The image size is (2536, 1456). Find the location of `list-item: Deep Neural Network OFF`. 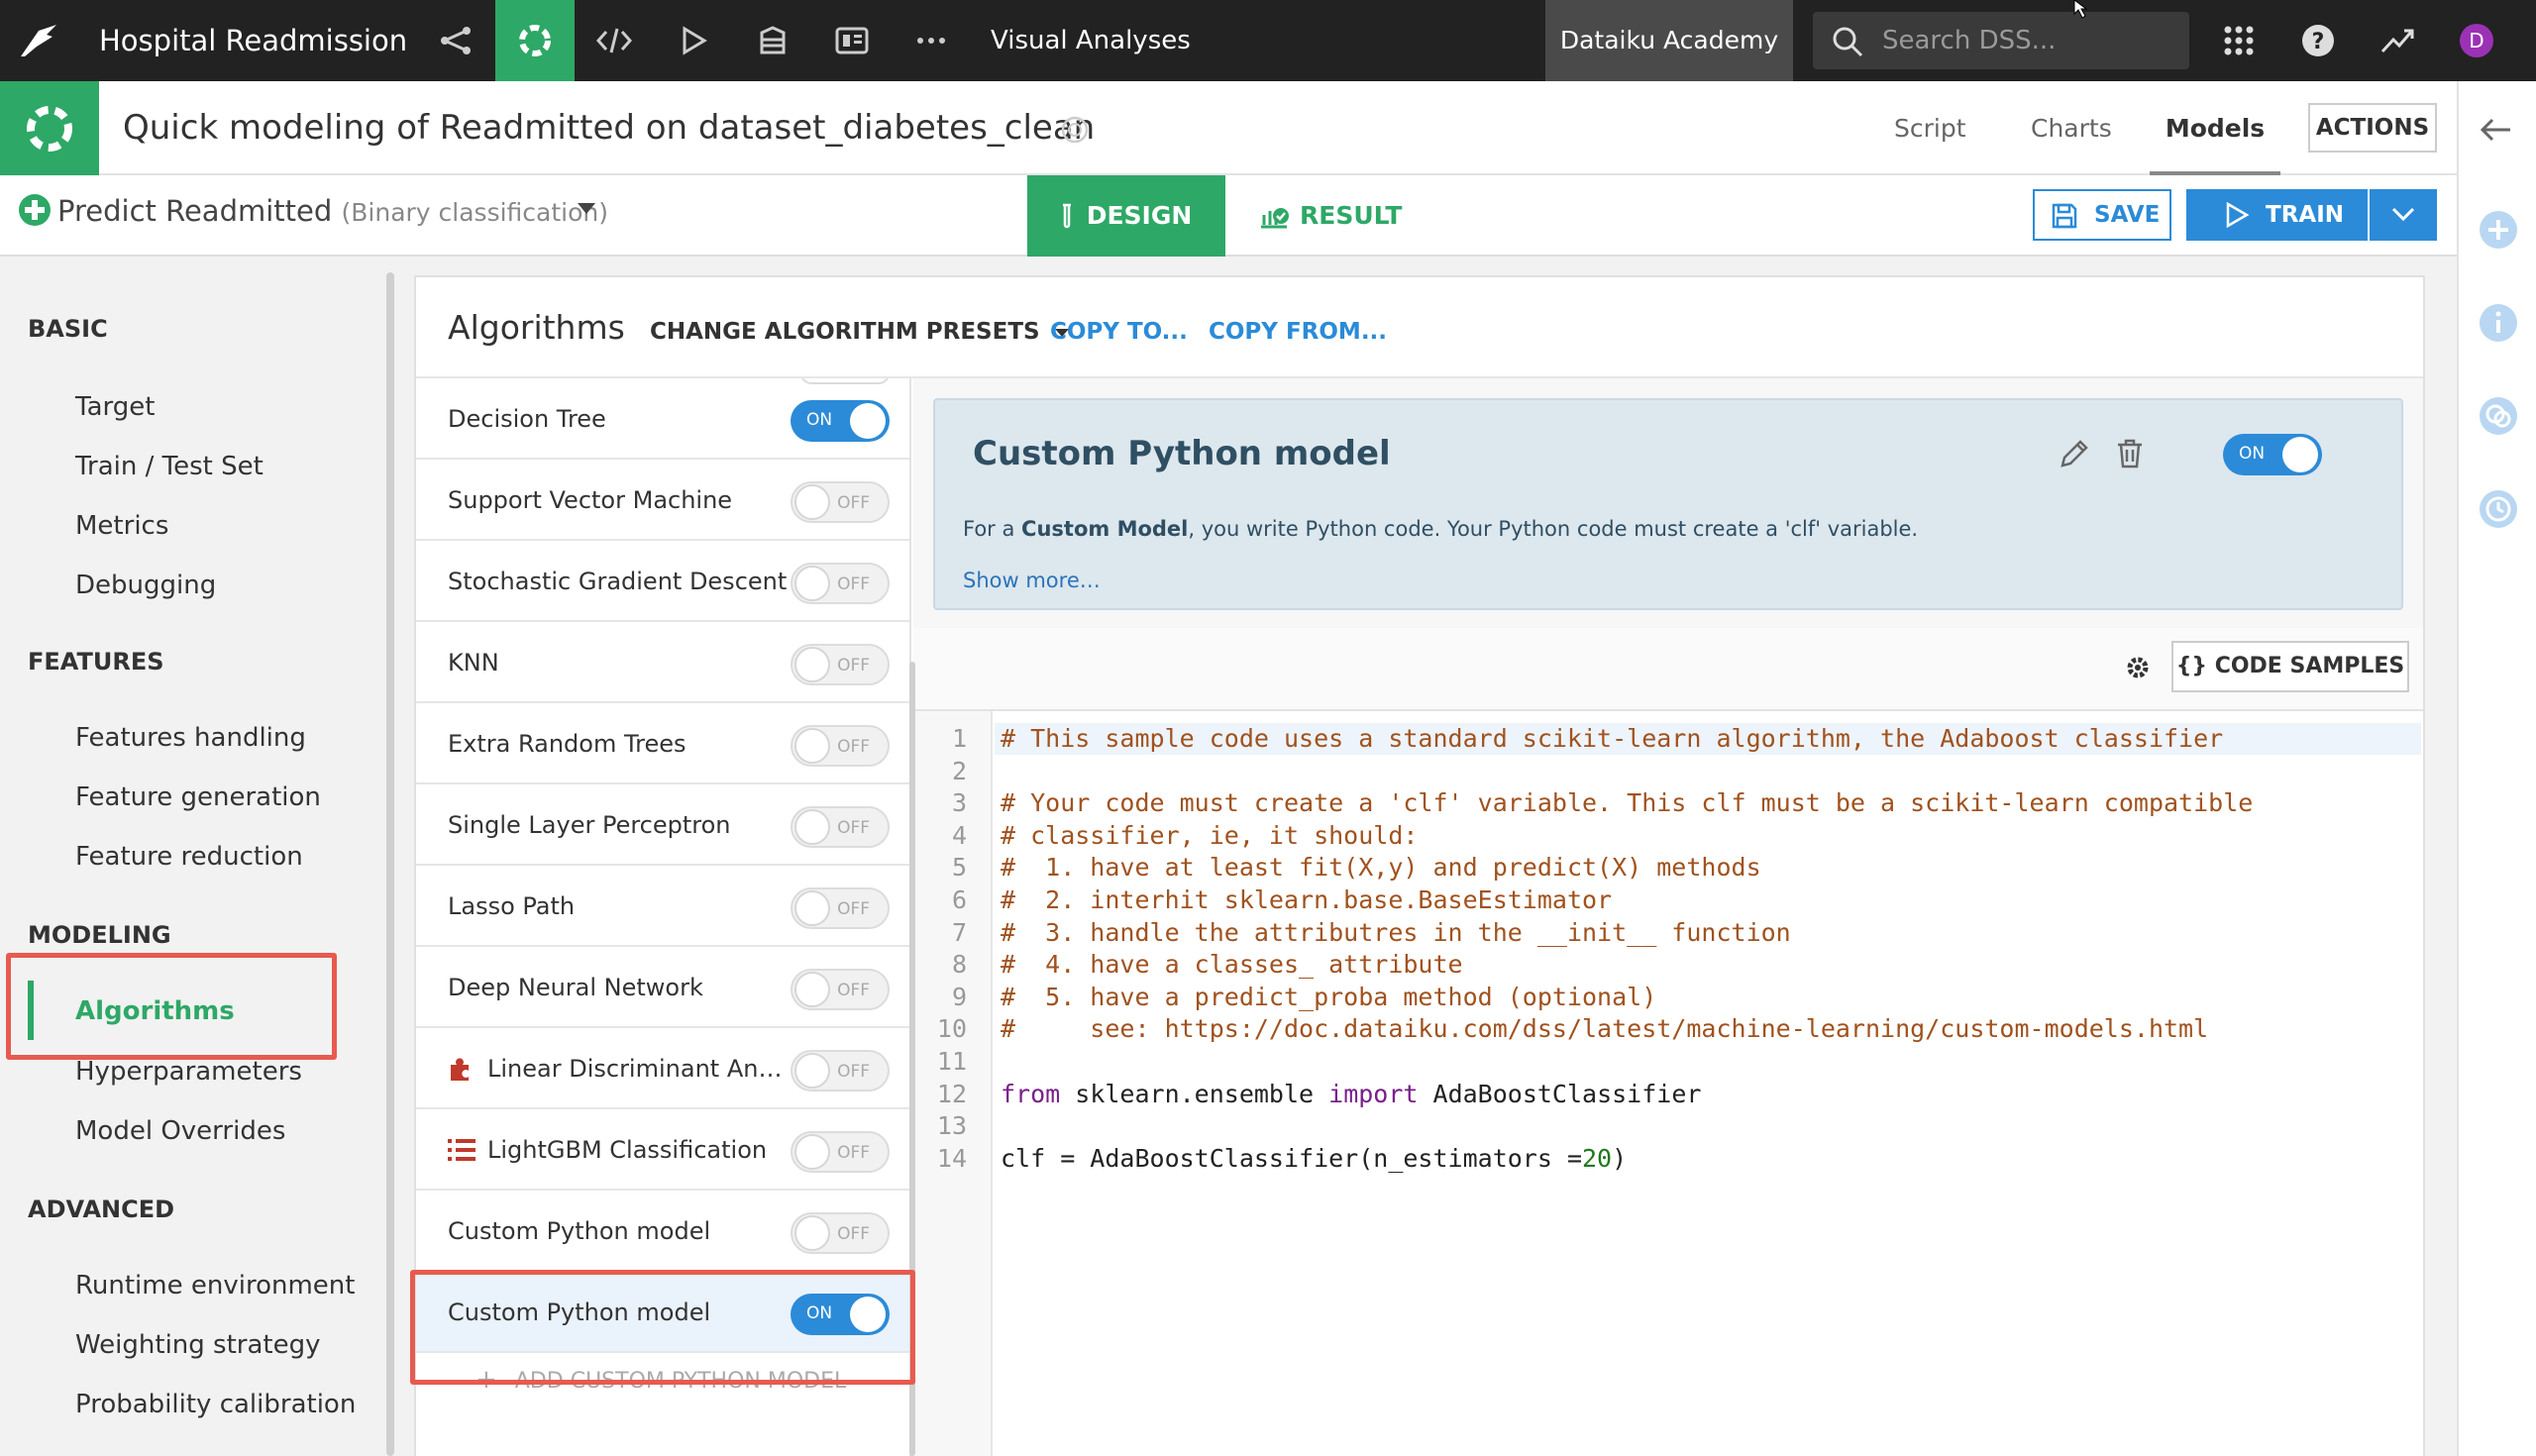

list-item: Deep Neural Network OFF is located at coordinates (662, 987).